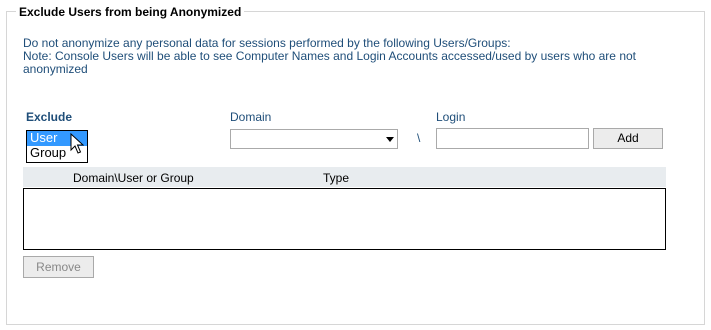 The image size is (711, 330). What do you see at coordinates (512, 138) in the screenshot?
I see `login-input` at bounding box center [512, 138].